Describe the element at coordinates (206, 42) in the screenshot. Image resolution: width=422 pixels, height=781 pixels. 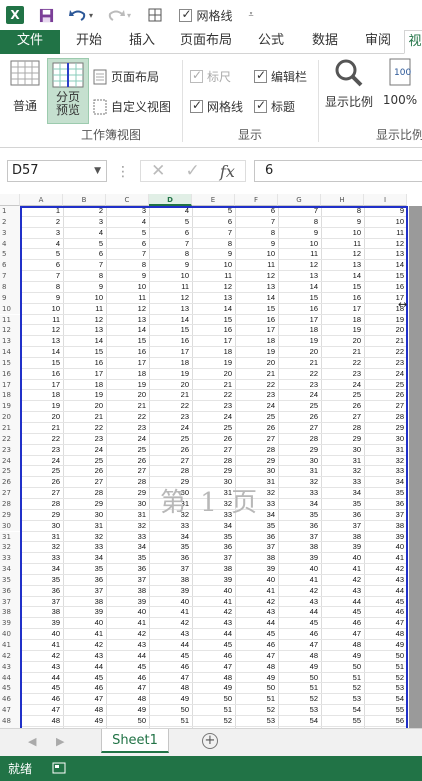
I see `tab-page-layout: 页面布局` at that location.